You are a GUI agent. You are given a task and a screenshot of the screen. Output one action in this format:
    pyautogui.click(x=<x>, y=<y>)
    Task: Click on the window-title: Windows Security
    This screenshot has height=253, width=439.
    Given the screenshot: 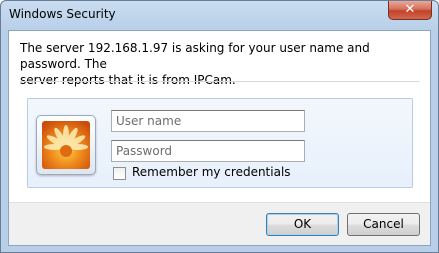 What is the action you would take?
    pyautogui.click(x=62, y=14)
    